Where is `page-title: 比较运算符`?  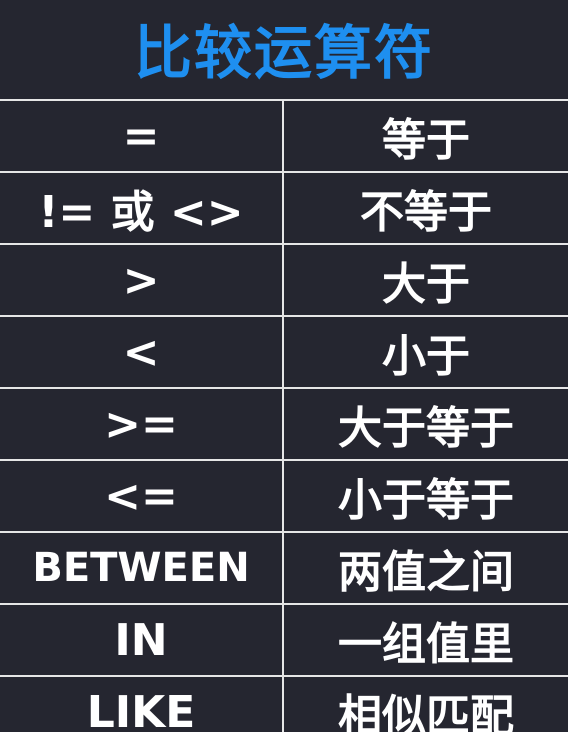
page-title: 比较运算符 is located at coordinates (283, 53).